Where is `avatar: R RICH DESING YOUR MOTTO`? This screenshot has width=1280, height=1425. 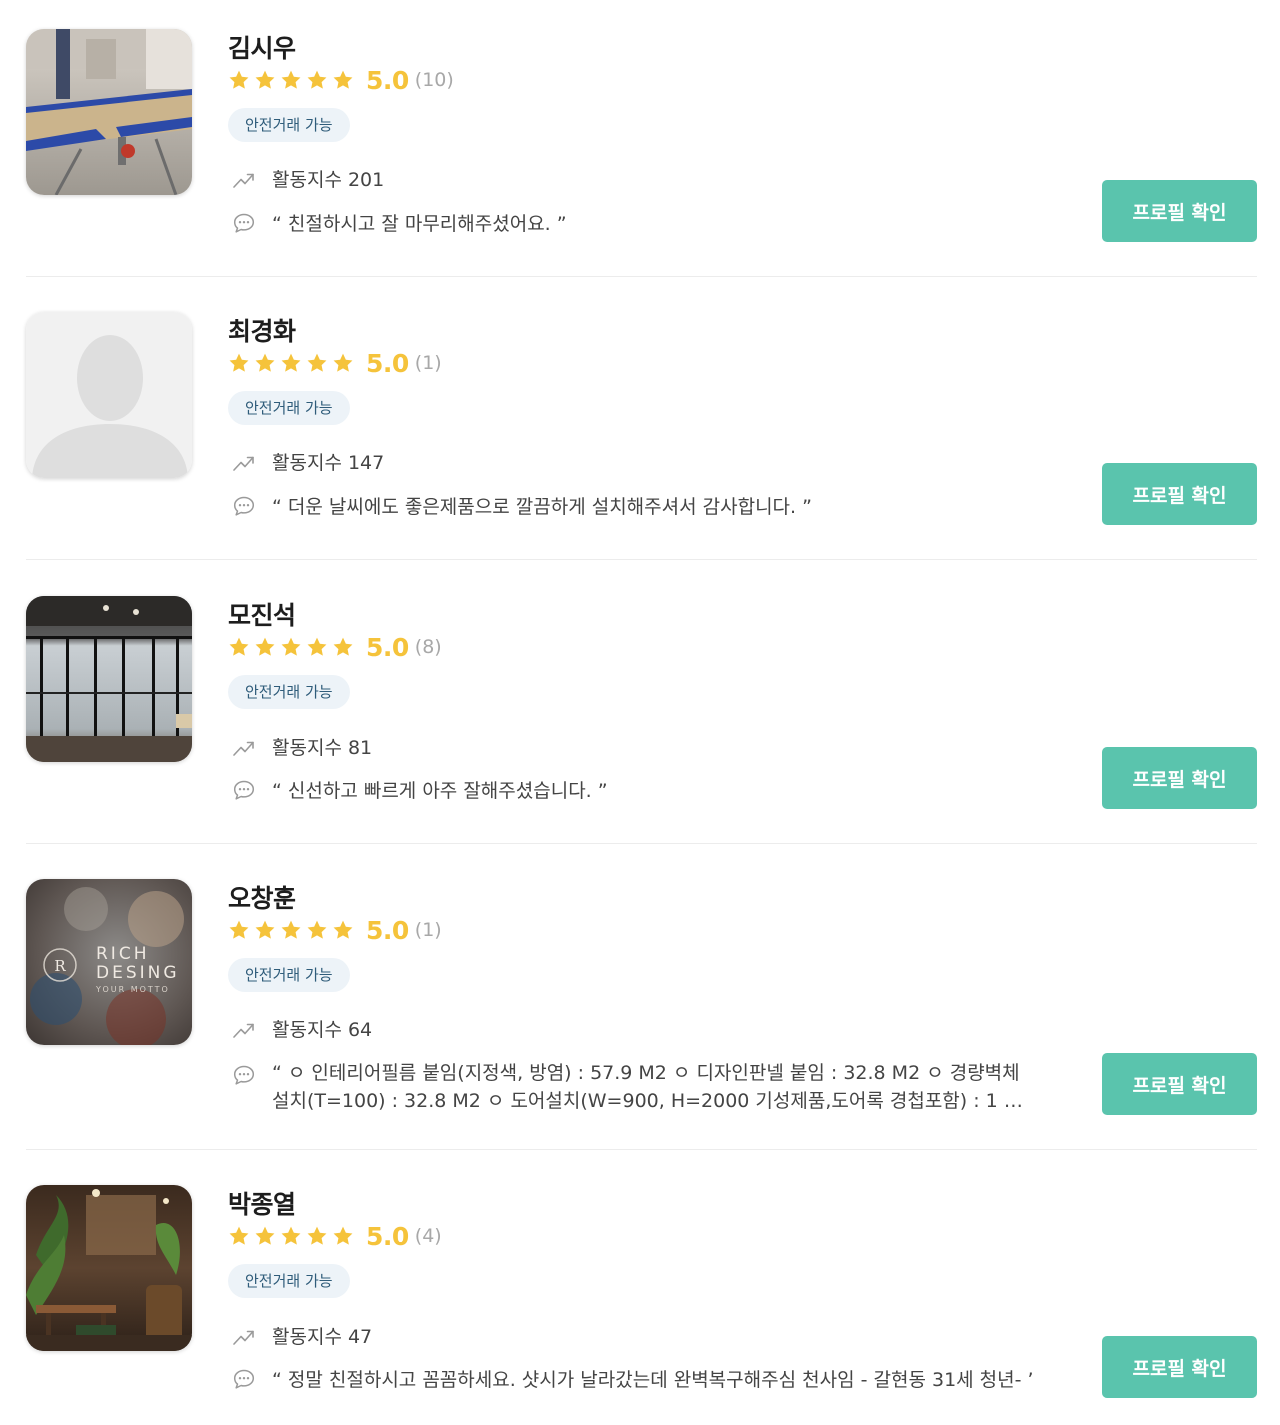 avatar: R RICH DESING YOUR MOTTO is located at coordinates (109, 962).